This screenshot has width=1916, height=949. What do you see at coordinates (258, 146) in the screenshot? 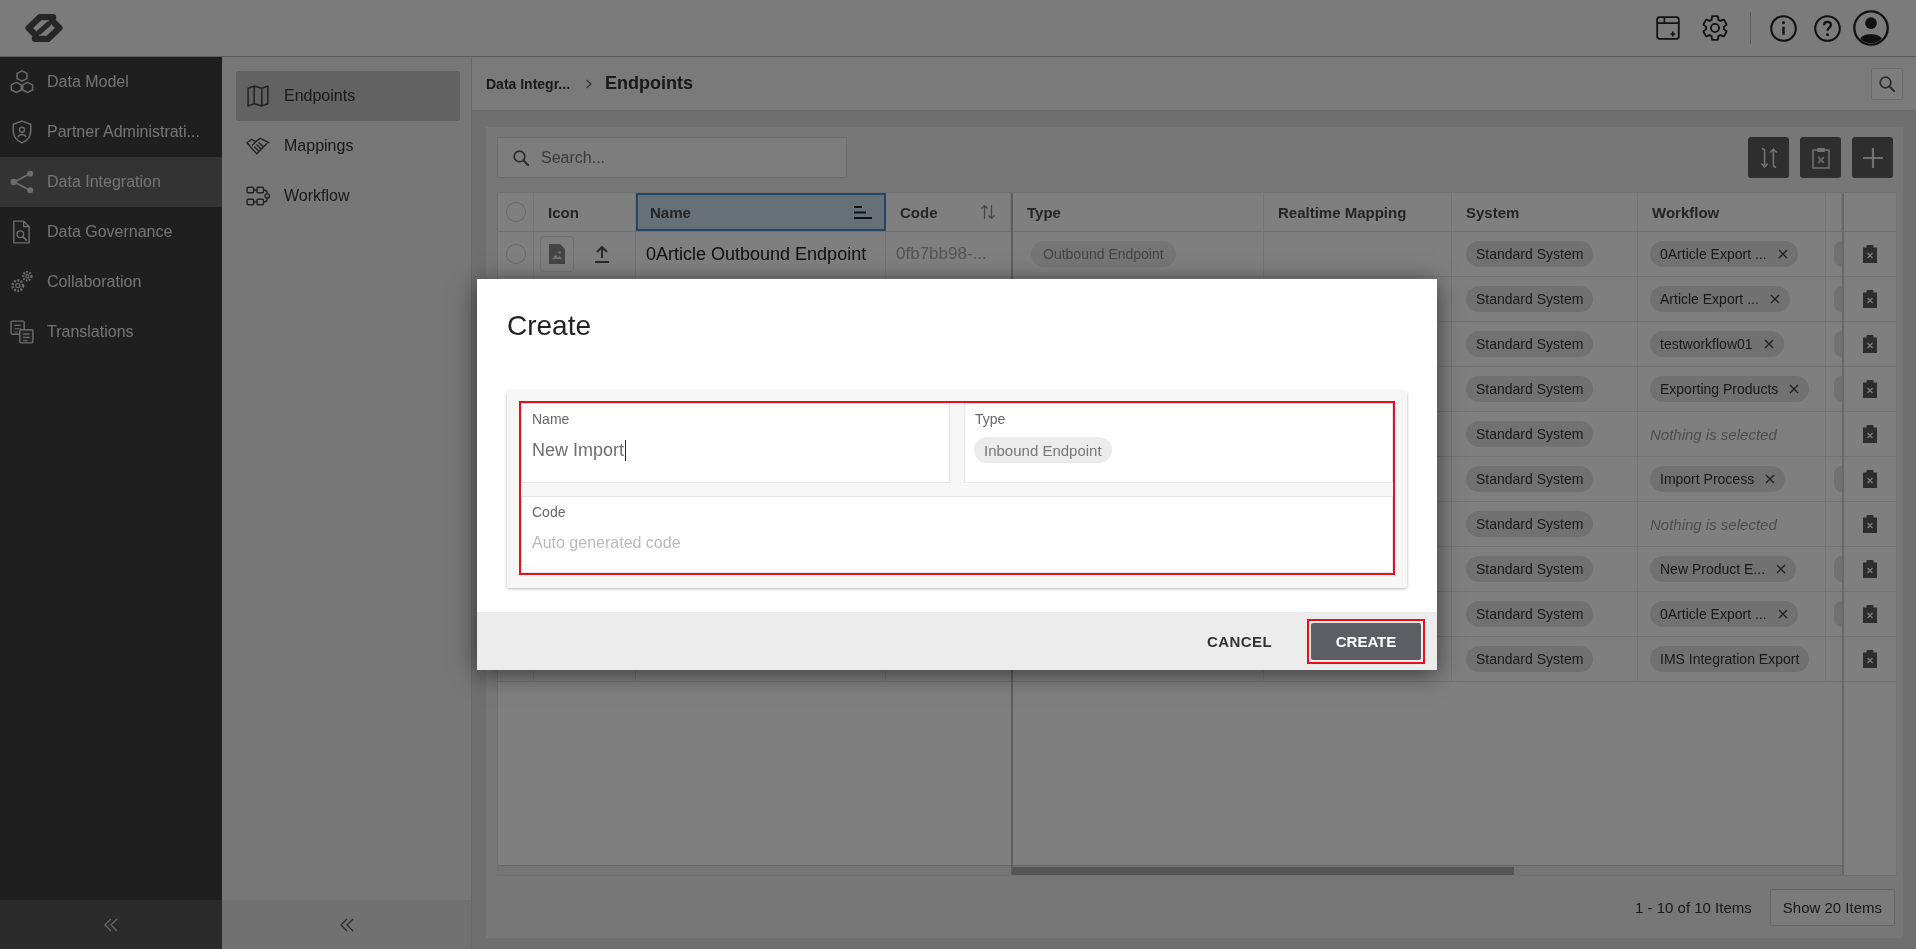
I see `handshake-icon` at bounding box center [258, 146].